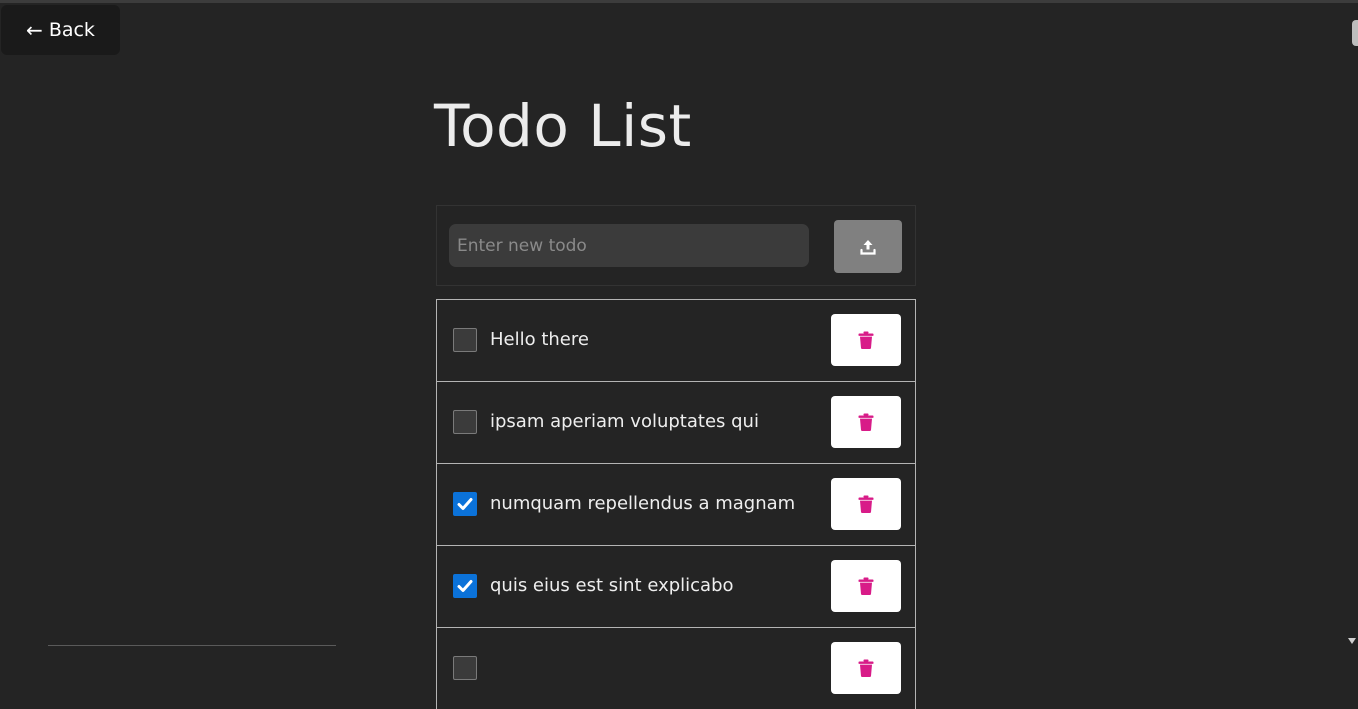 Image resolution: width=1358 pixels, height=709 pixels. Describe the element at coordinates (642, 504) in the screenshot. I see `todo-text: numquam repellendus a magnam` at that location.